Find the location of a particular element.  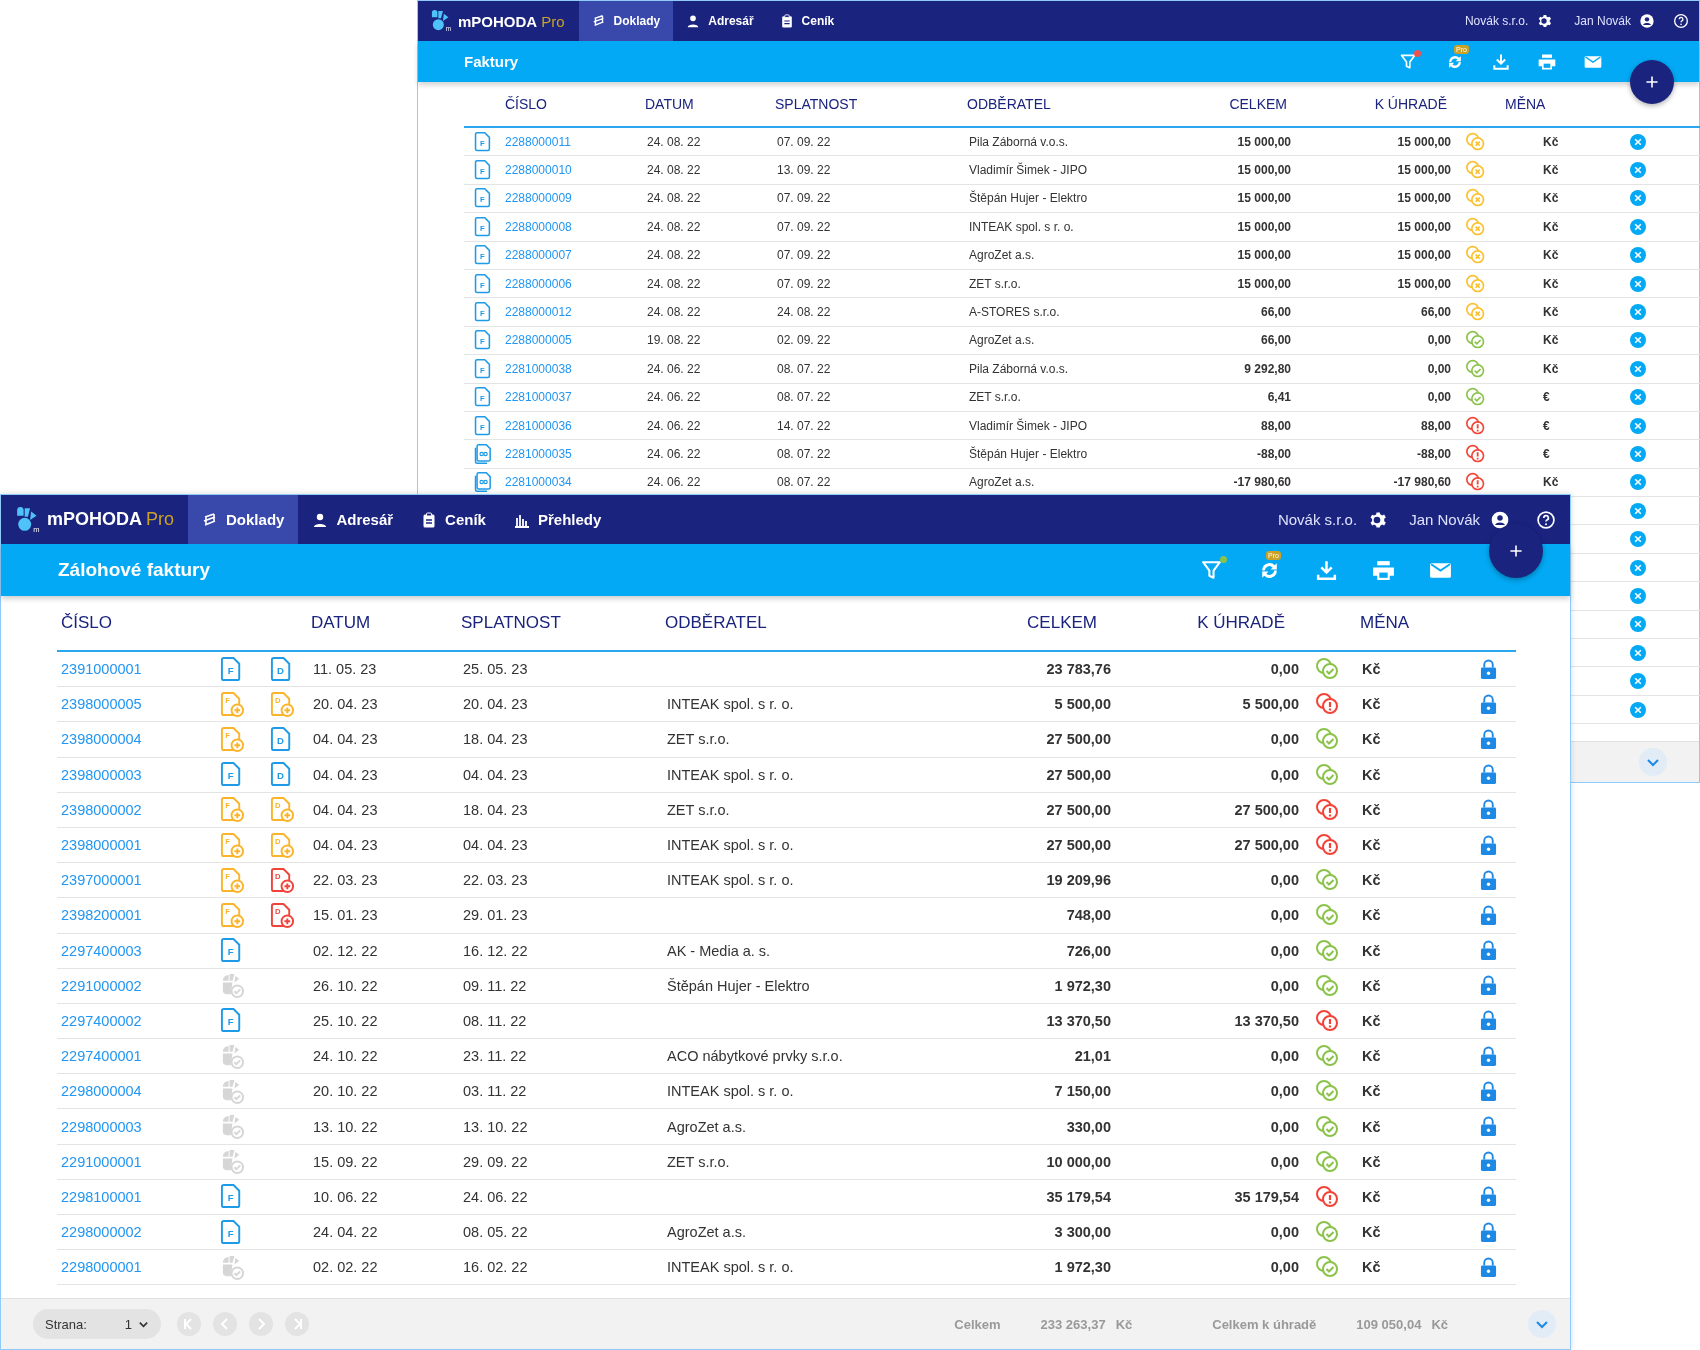

document-number-link: 2297400002 is located at coordinates (132, 1020).